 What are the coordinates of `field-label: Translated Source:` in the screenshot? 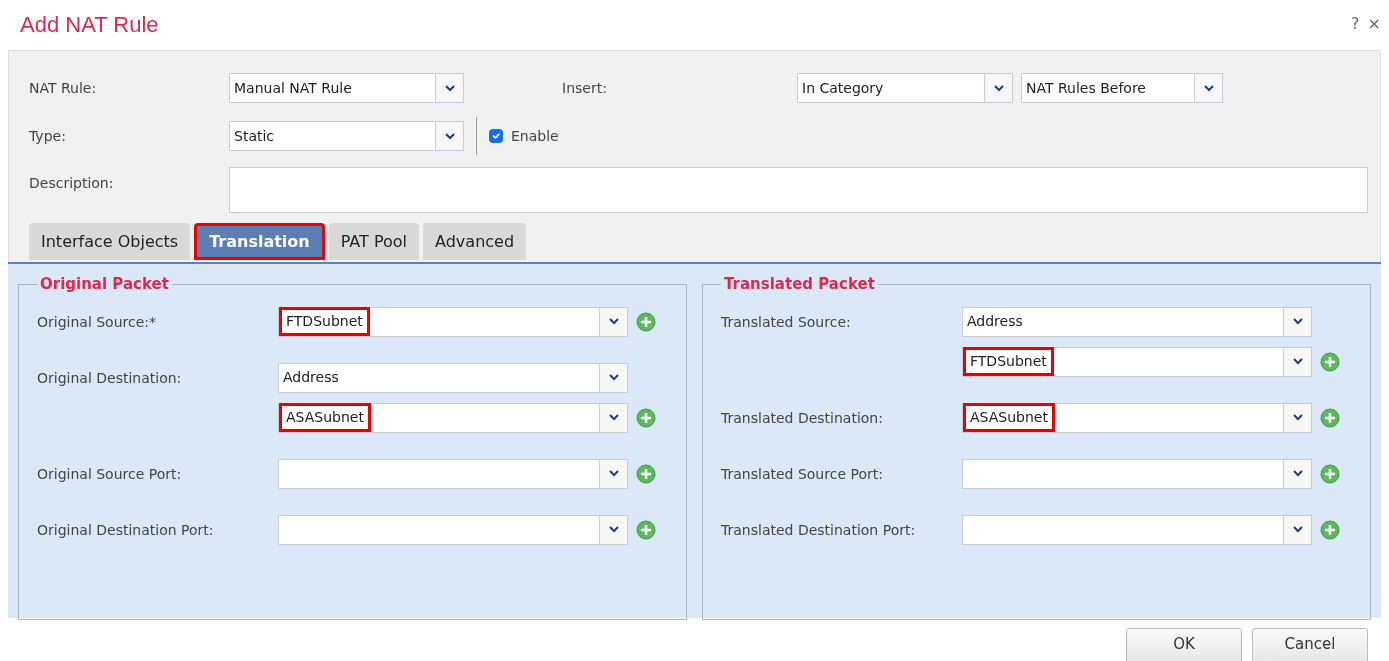 It's located at (786, 322).